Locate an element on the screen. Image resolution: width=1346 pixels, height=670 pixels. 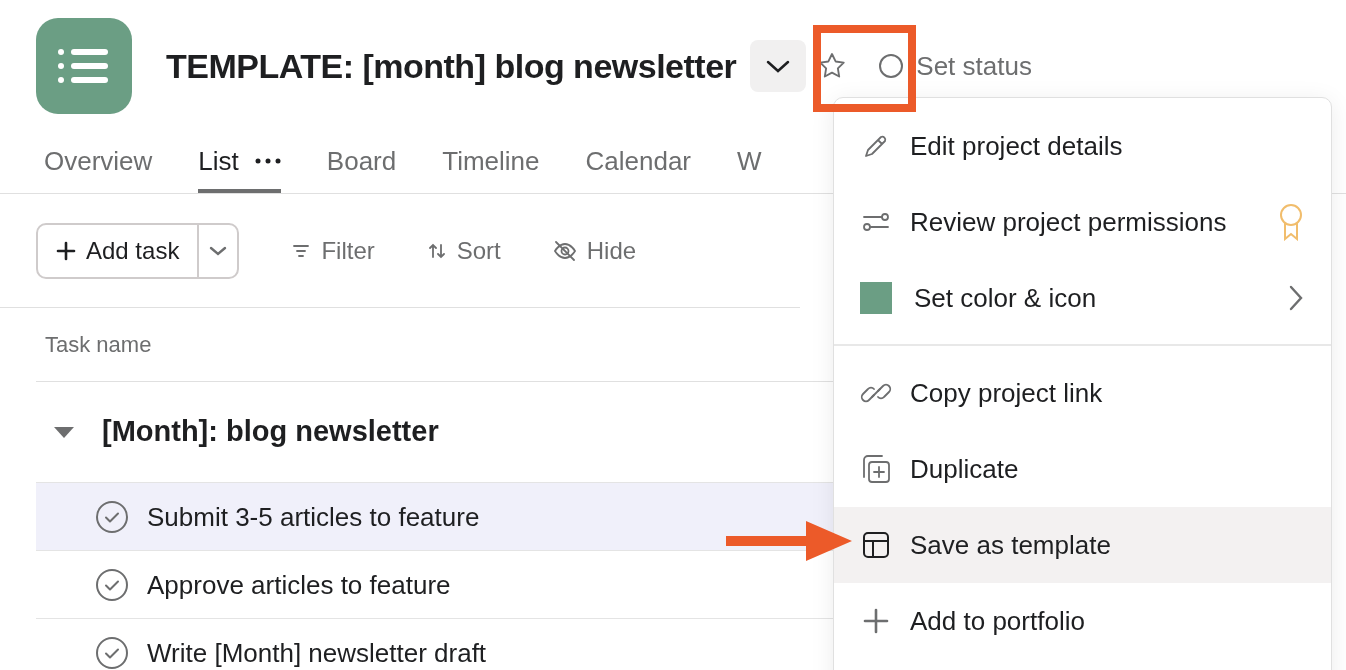
tab: Board is located at coordinates (361, 163).